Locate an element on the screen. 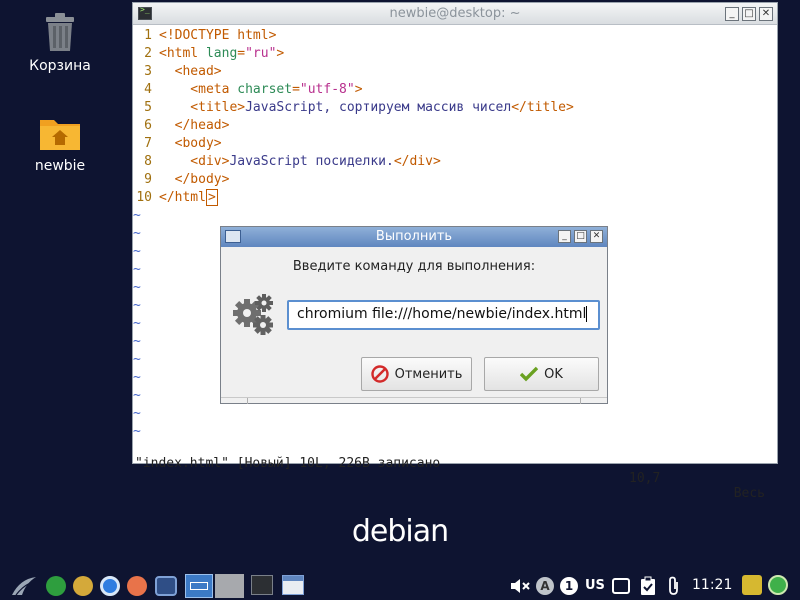  code-token: JavaScript посиделки. is located at coordinates (311, 161).